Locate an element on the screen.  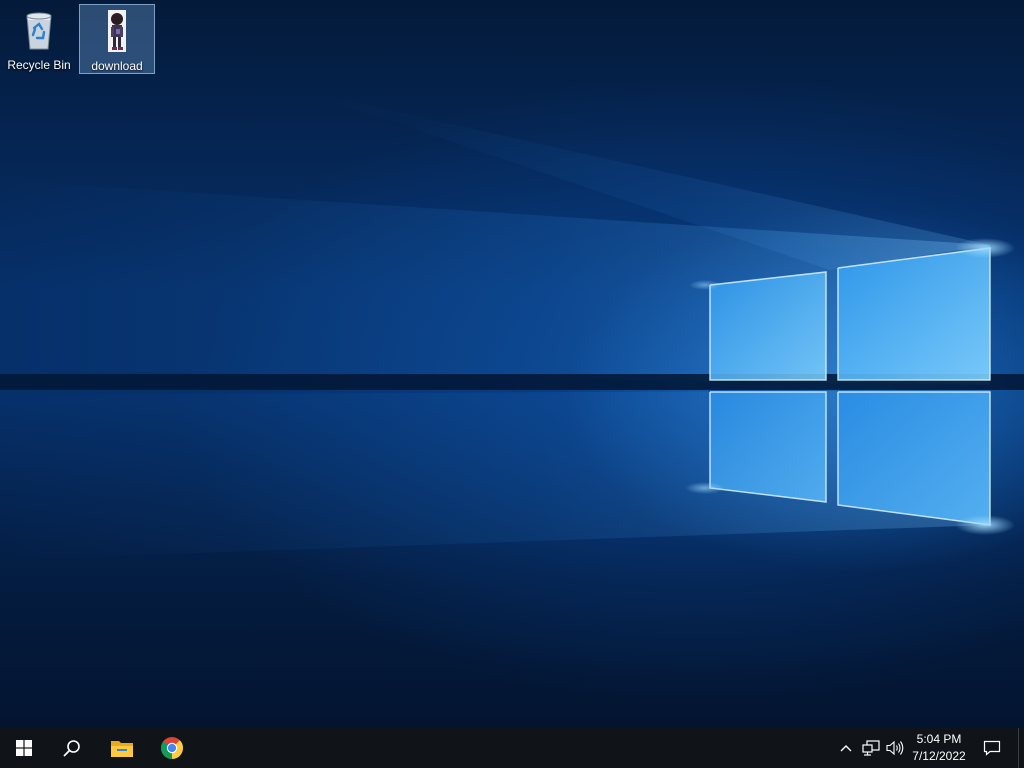
chevron-up-icon is located at coordinates (846, 748).